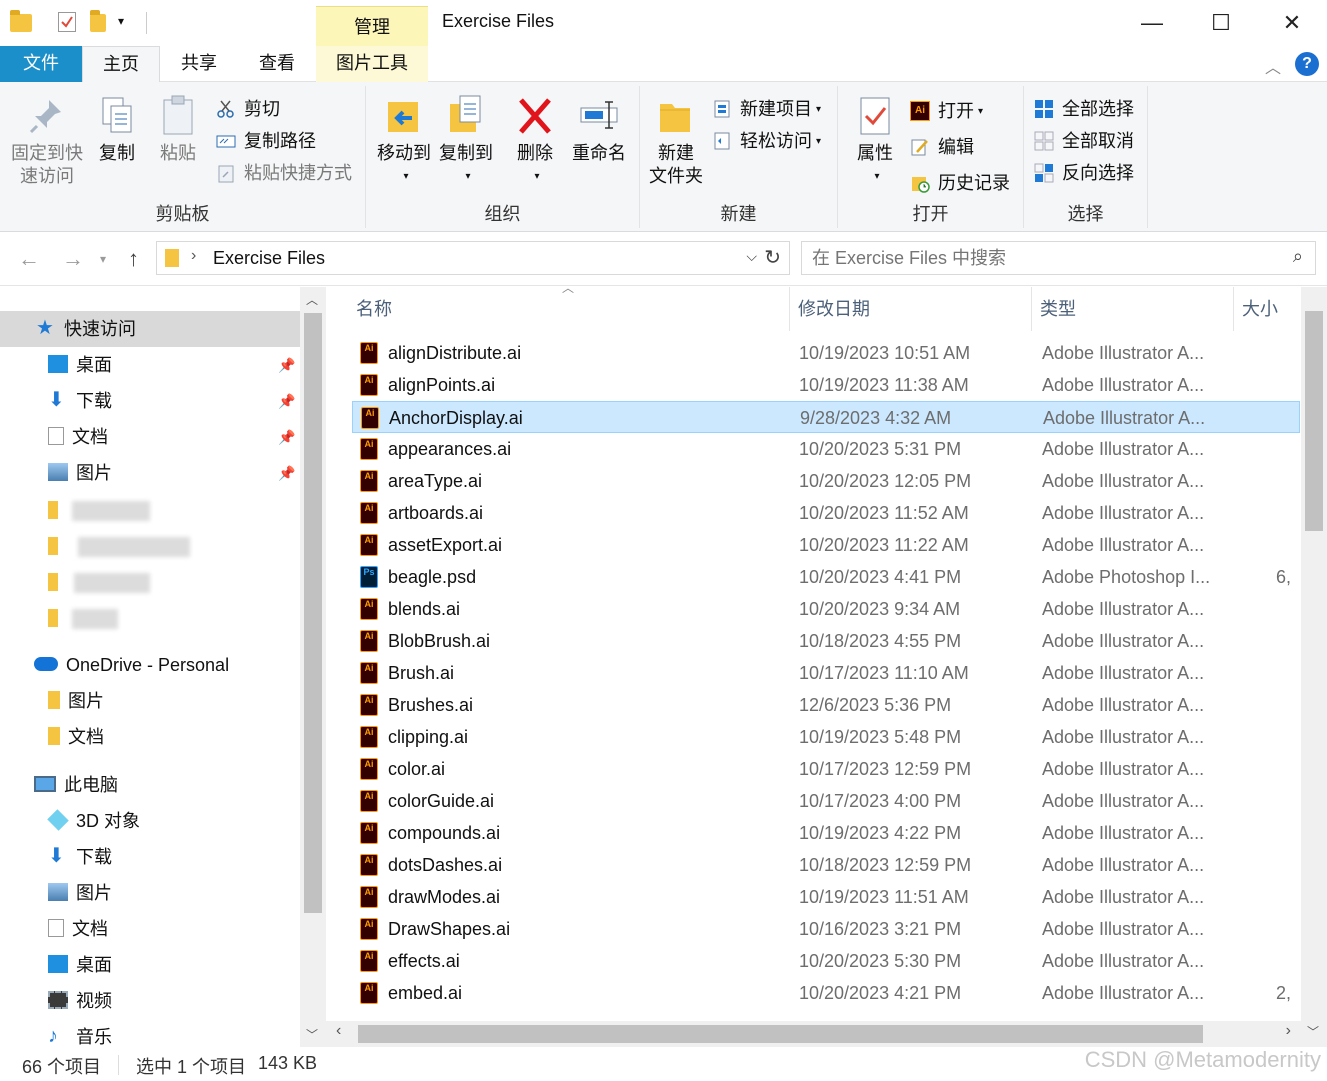 The height and width of the screenshot is (1081, 1327). What do you see at coordinates (1084, 141) in the screenshot?
I see `select-none-button: 全部取消` at bounding box center [1084, 141].